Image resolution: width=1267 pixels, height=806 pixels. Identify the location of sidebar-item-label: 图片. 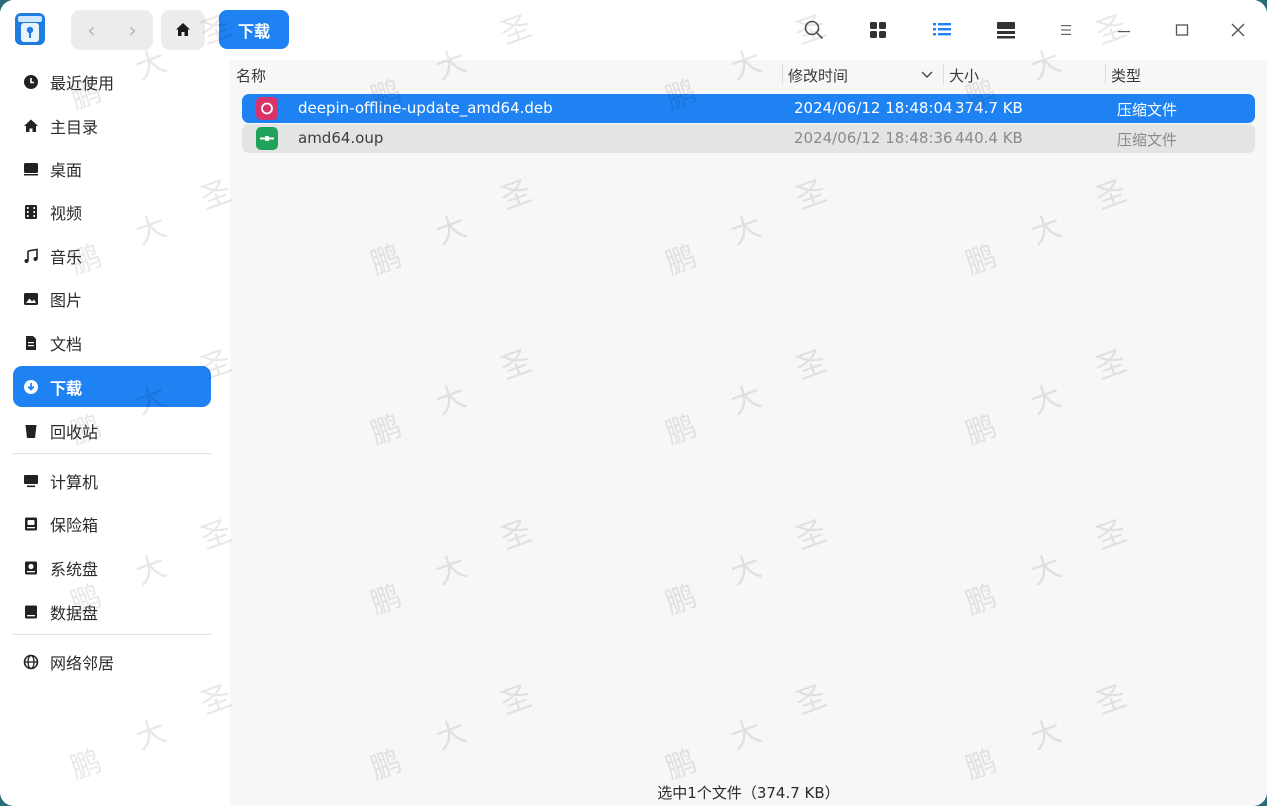
(66, 300).